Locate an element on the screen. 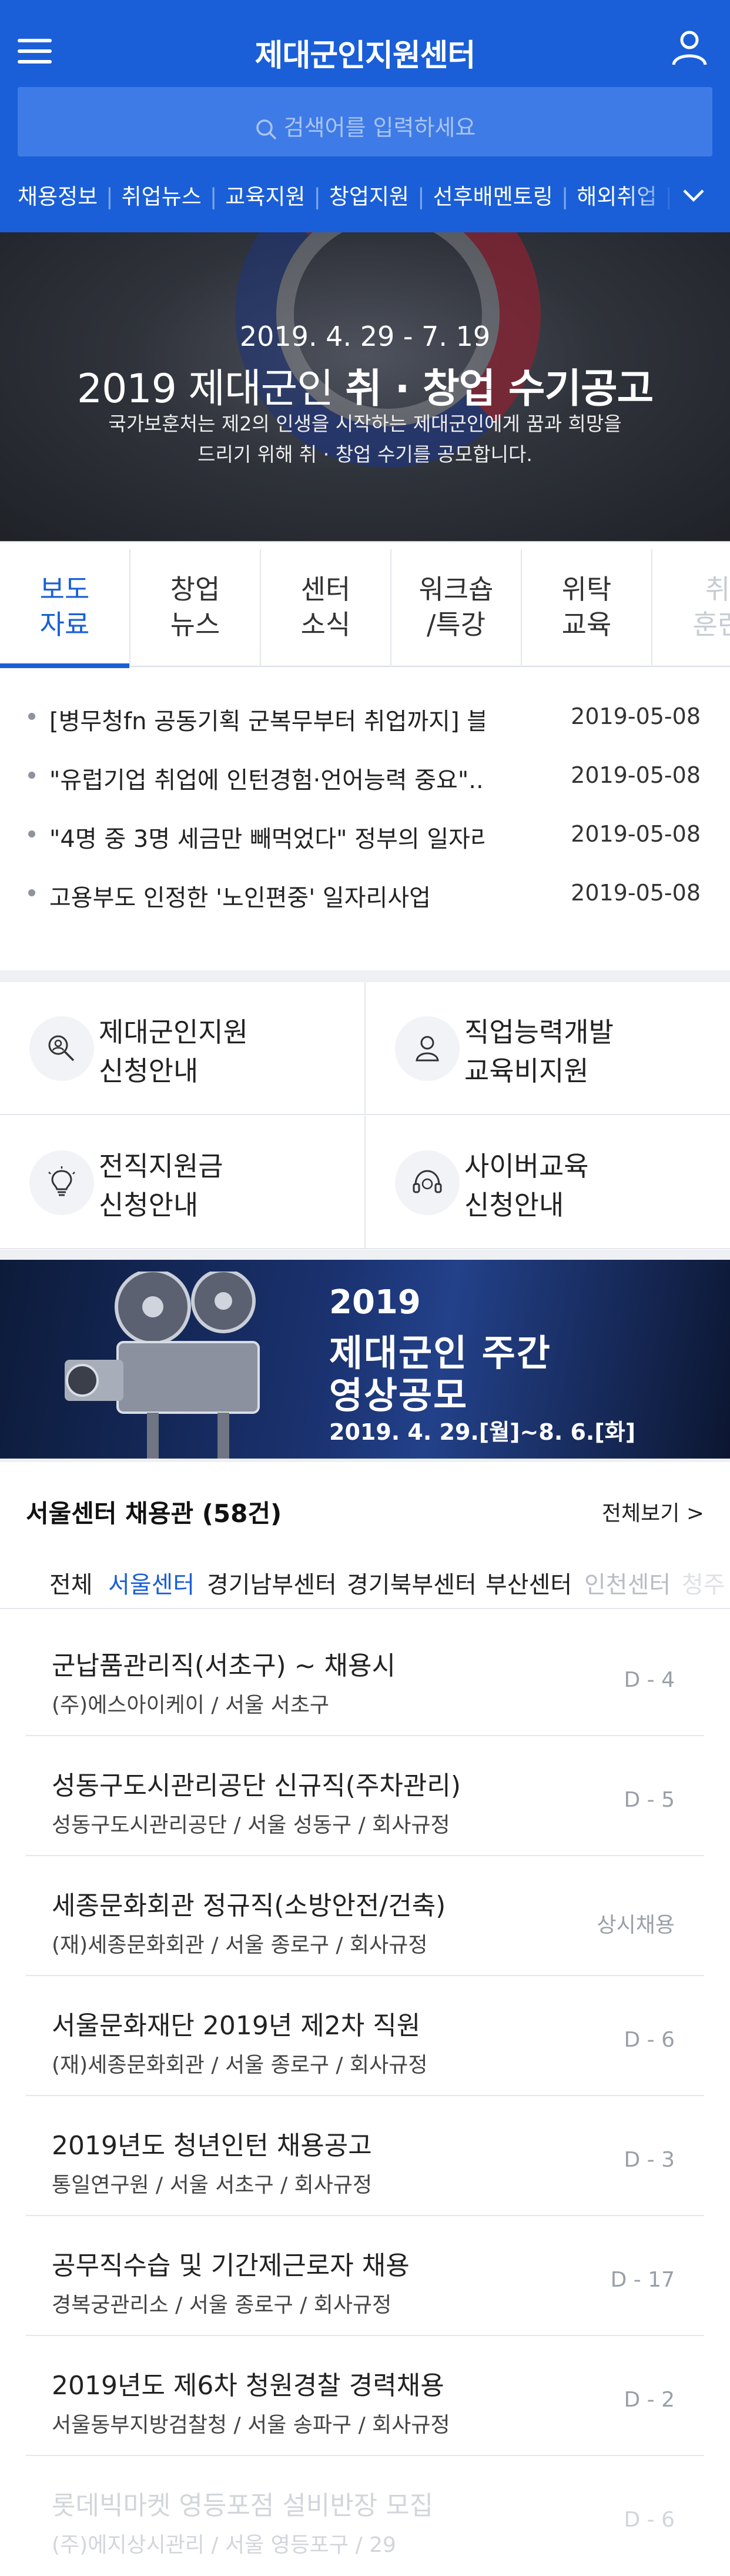  tab-training: 취훈련 is located at coordinates (691, 608).